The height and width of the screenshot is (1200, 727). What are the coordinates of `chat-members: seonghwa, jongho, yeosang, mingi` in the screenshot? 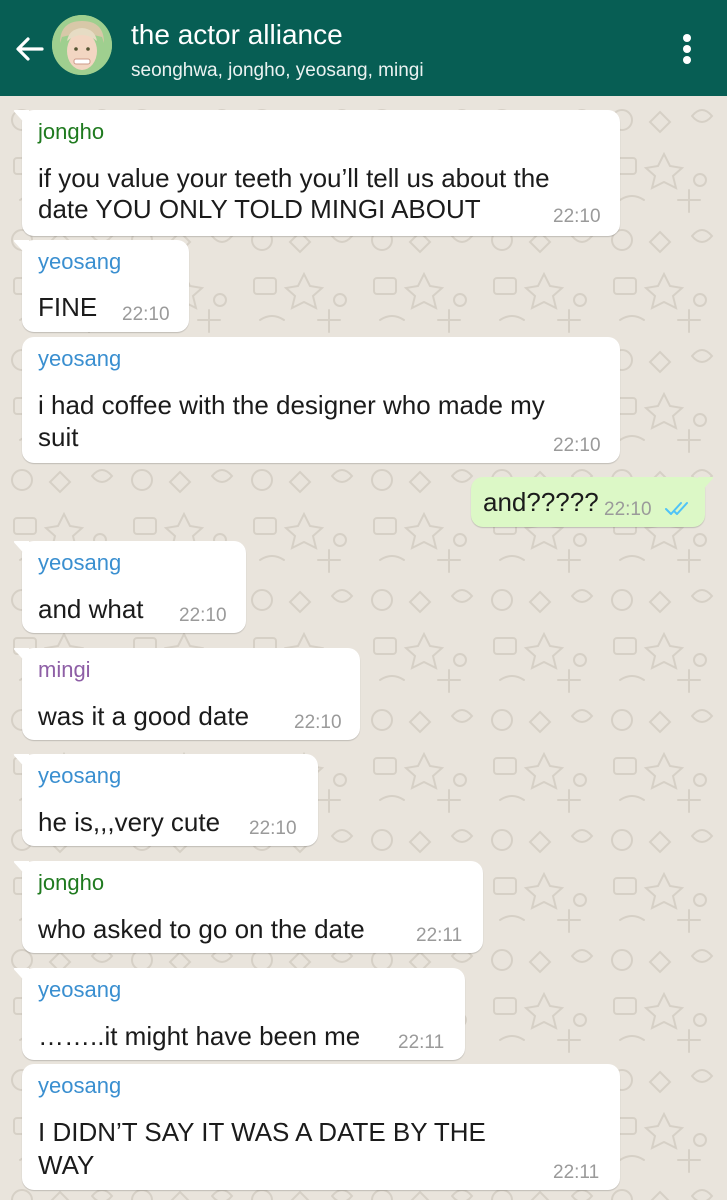 It's located at (277, 71).